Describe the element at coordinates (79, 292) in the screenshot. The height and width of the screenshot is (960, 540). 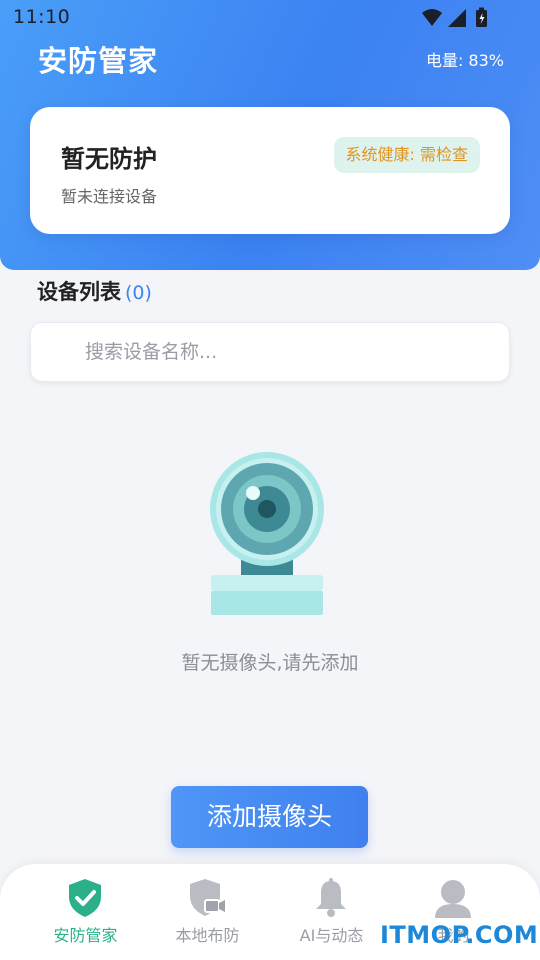
I see `device-list-title: 设备列表` at that location.